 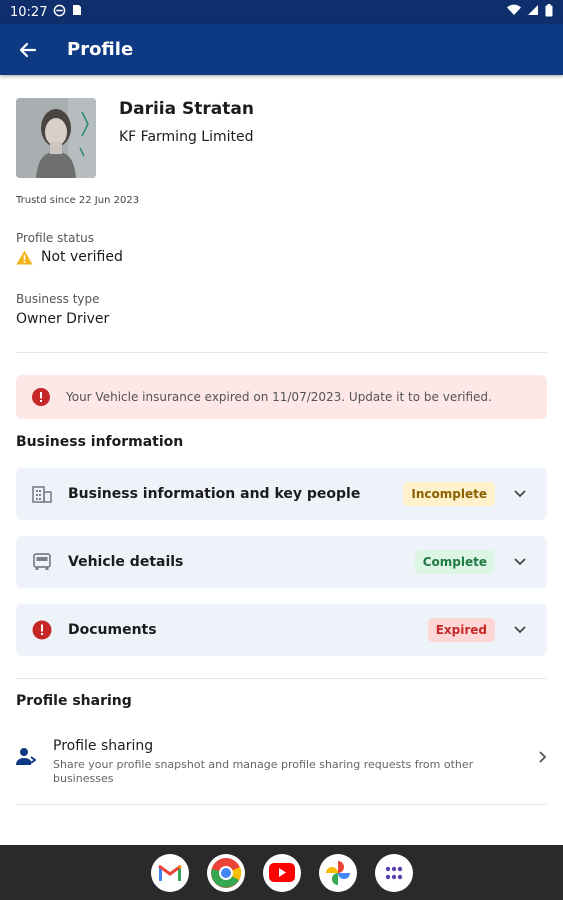 What do you see at coordinates (100, 49) in the screenshot?
I see `page-title: Profile` at bounding box center [100, 49].